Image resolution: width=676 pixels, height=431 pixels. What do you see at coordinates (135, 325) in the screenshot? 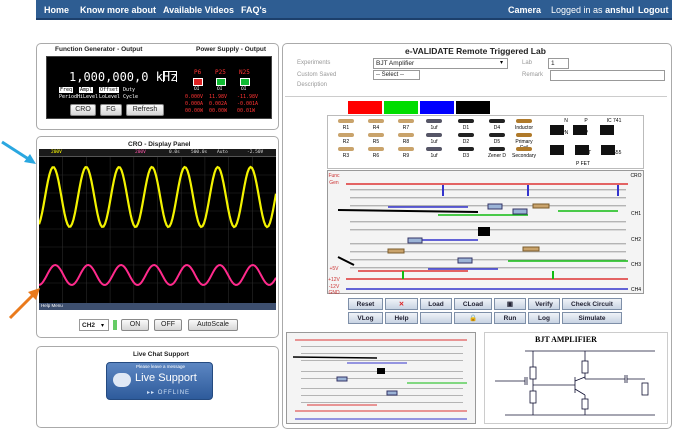
I see `cro-on-button: ON` at bounding box center [135, 325].